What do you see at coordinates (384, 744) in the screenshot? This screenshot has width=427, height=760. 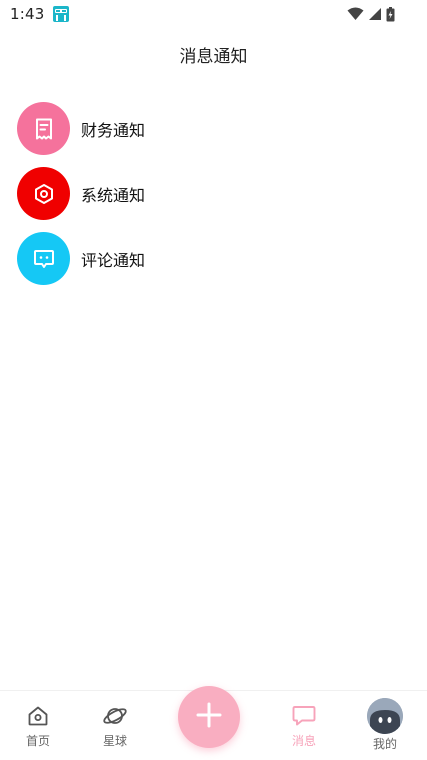 I see `tab-label: 我的` at bounding box center [384, 744].